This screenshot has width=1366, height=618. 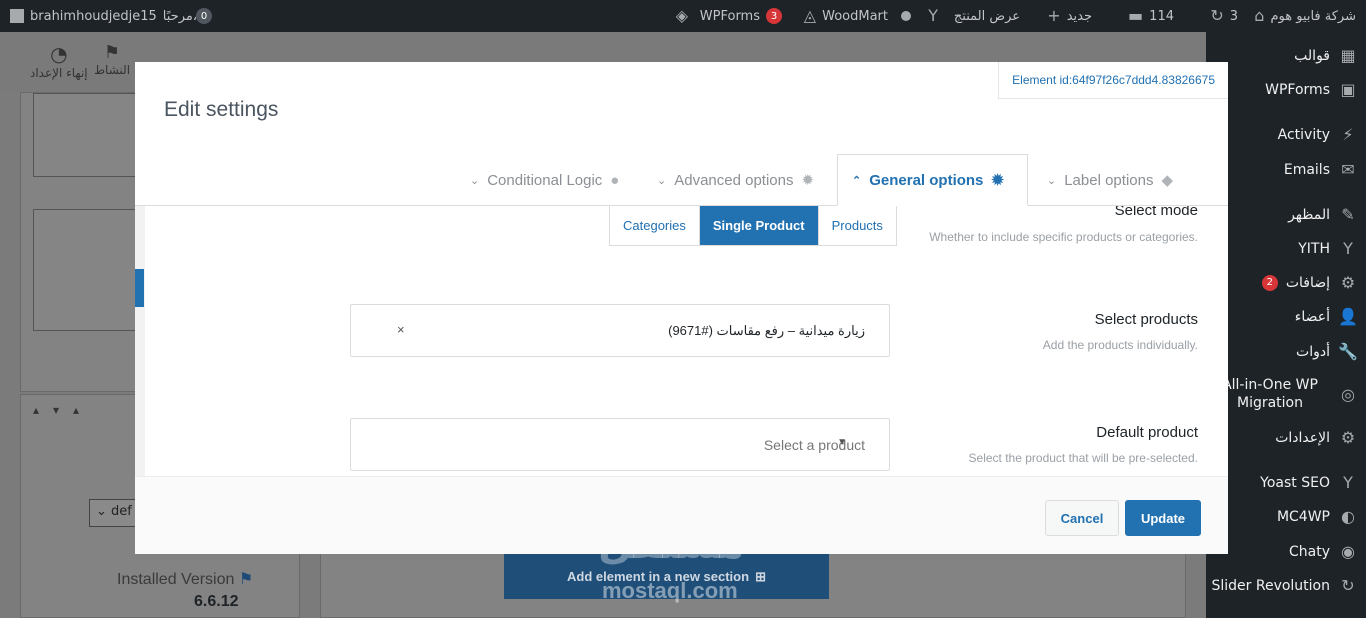 I want to click on tab-conditional-logic: ⌄ Conditional Logic ●, so click(x=544, y=180).